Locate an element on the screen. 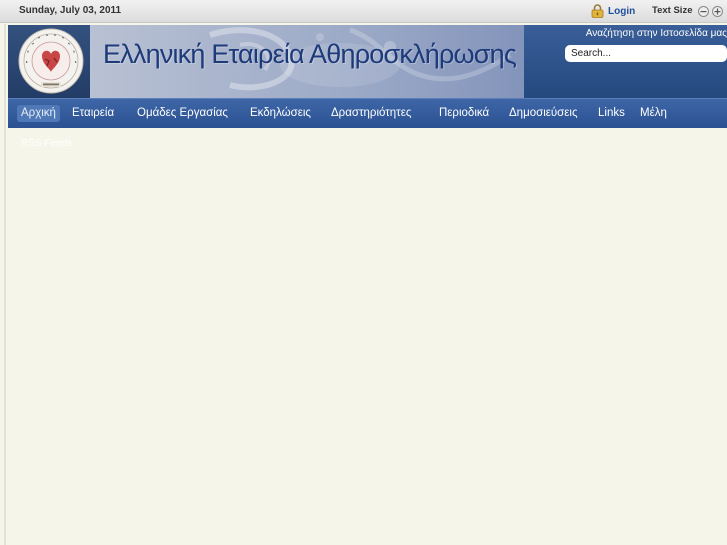 The height and width of the screenshot is (545, 727). site-title: Ελληνική Εταιρεία Αθηροσκλήρωσης is located at coordinates (310, 54).